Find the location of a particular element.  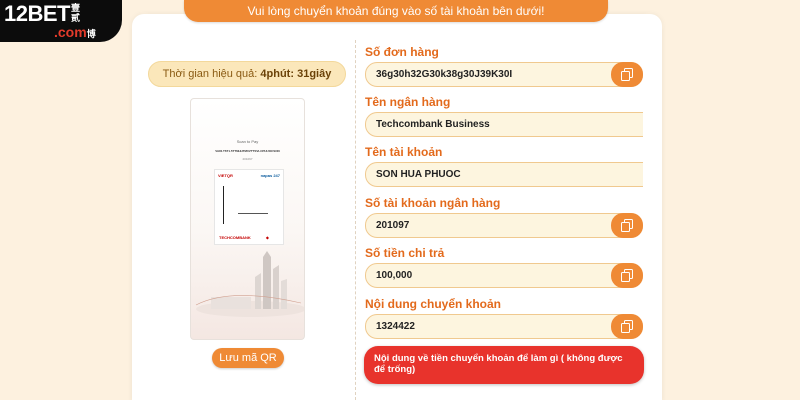

bank-name-field: Techcombank Business is located at coordinates (504, 124).